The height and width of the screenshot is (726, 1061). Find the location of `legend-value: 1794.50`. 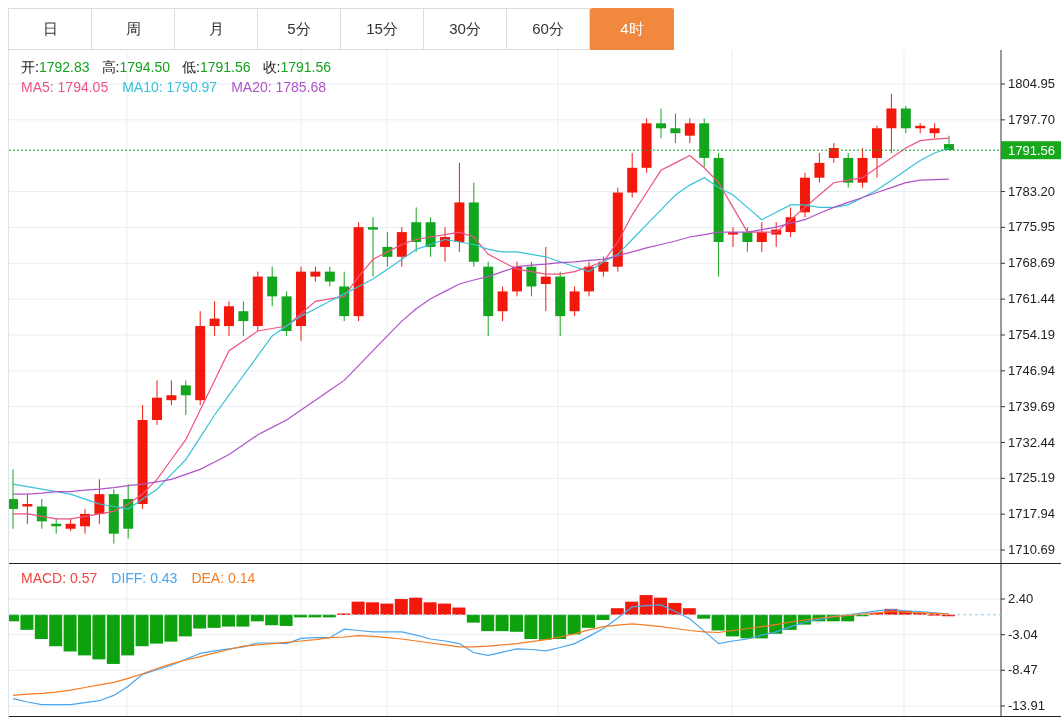

legend-value: 1794.50 is located at coordinates (144, 67).